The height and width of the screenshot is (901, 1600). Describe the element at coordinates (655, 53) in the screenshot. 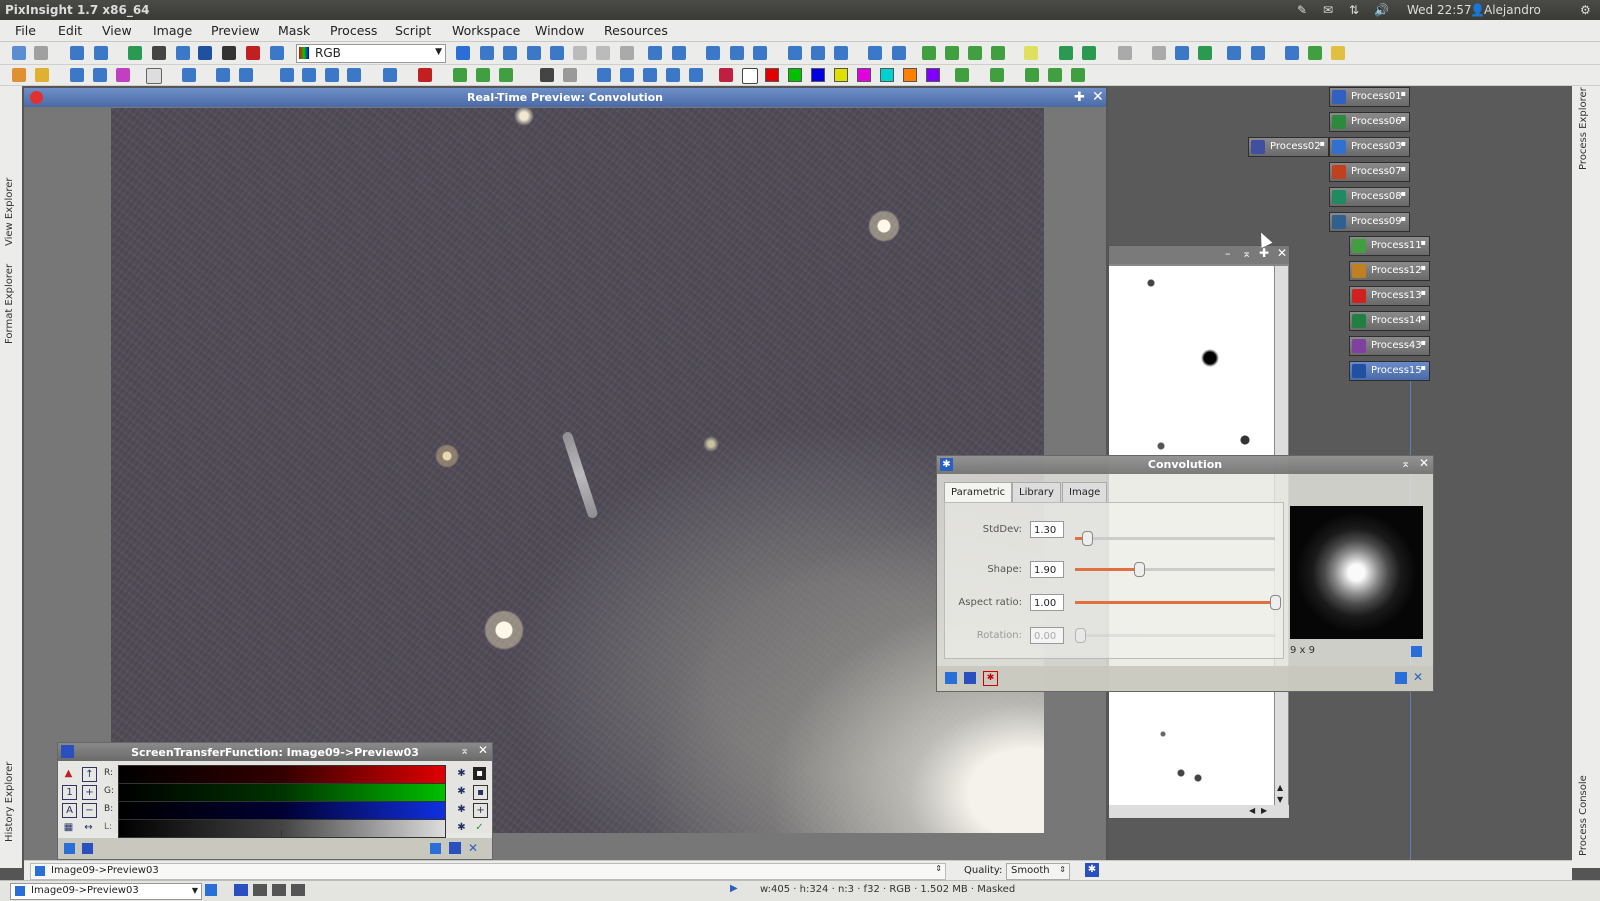

I see `zoom-in-icon` at that location.